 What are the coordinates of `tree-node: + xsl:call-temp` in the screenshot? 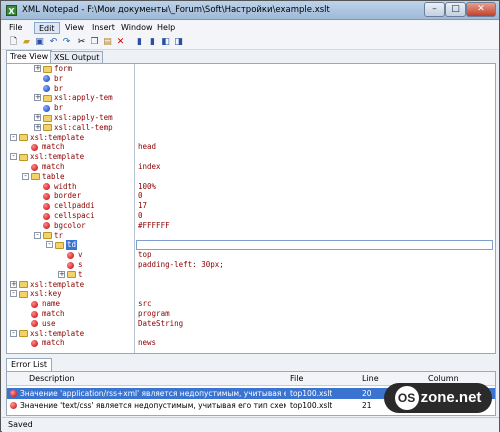 It's located at (70, 127).